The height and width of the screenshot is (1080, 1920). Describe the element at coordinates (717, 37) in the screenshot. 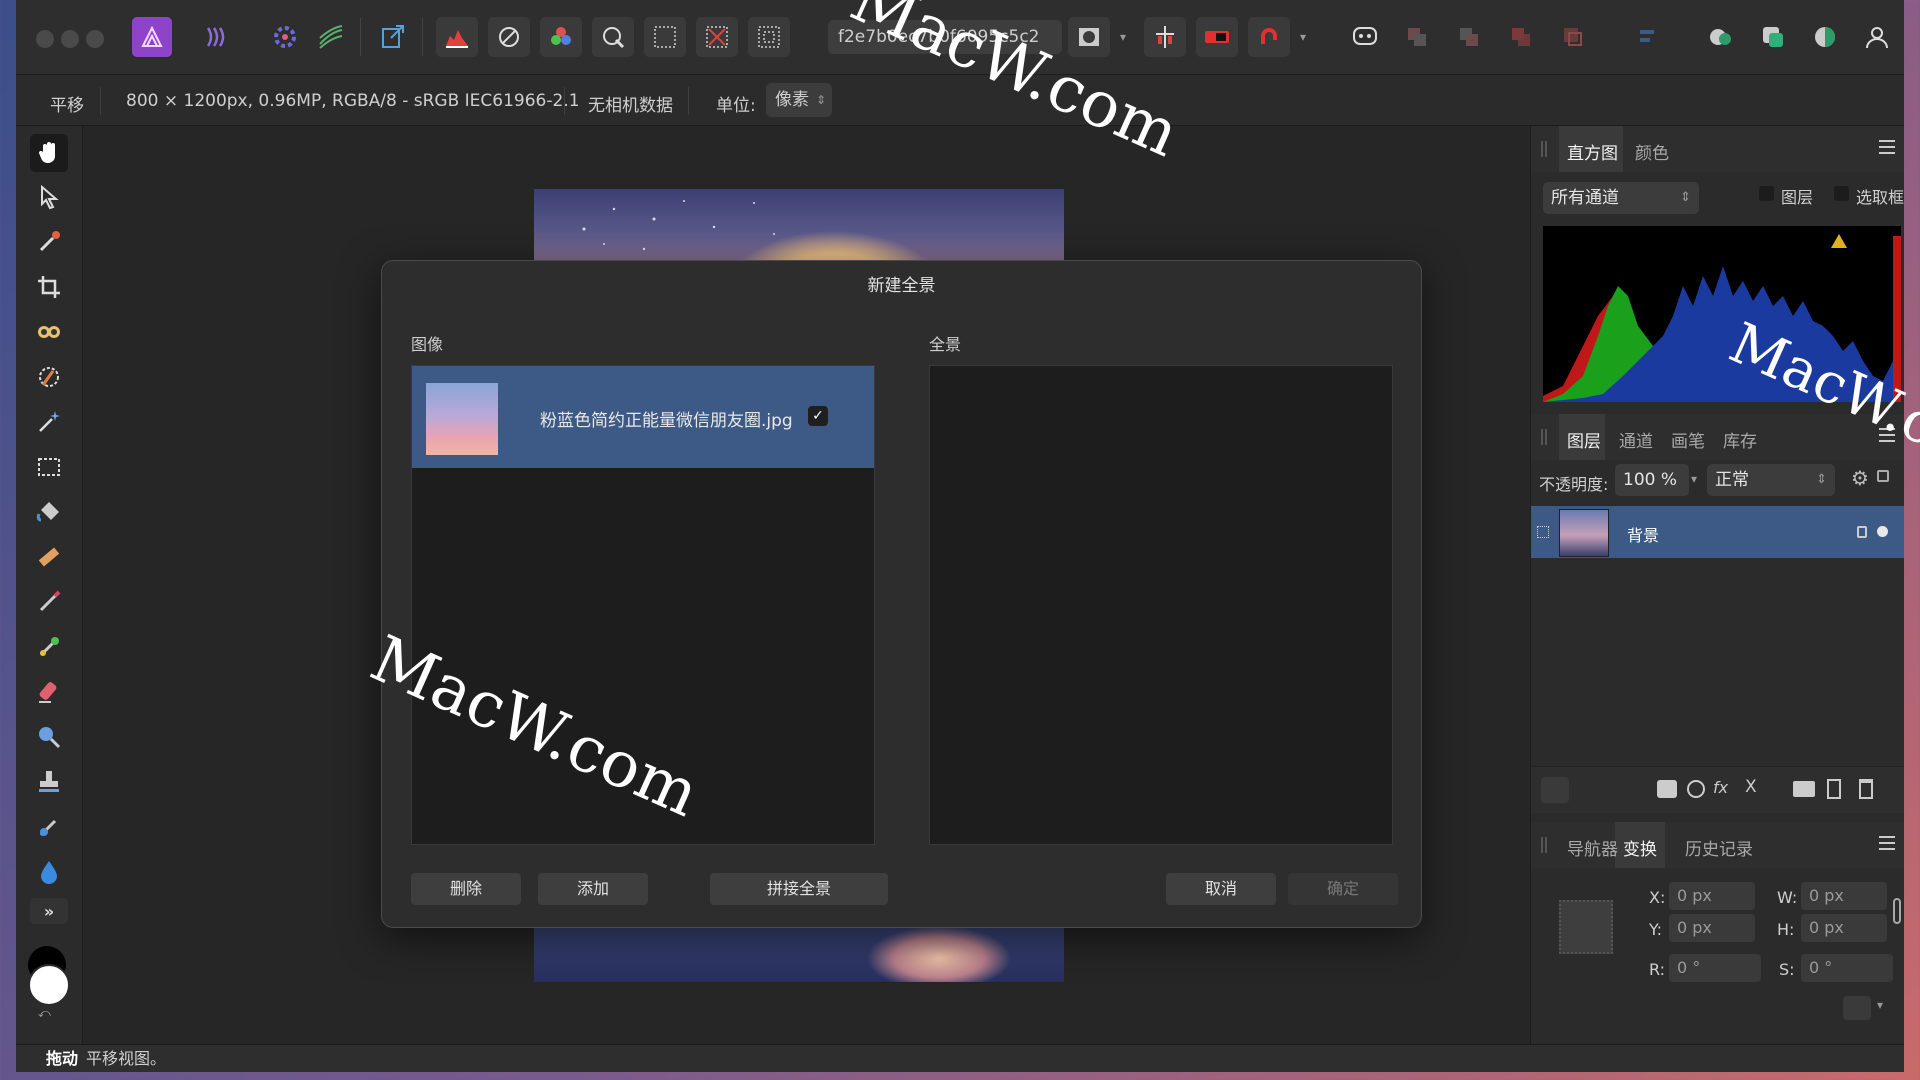

I see `clear-selection-icon` at that location.